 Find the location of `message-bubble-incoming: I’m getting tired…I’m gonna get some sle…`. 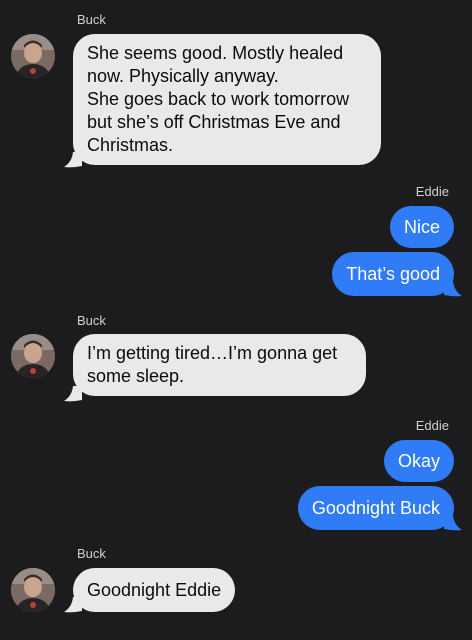

message-bubble-incoming: I’m getting tired…I’m gonna get some sle… is located at coordinates (219, 365).